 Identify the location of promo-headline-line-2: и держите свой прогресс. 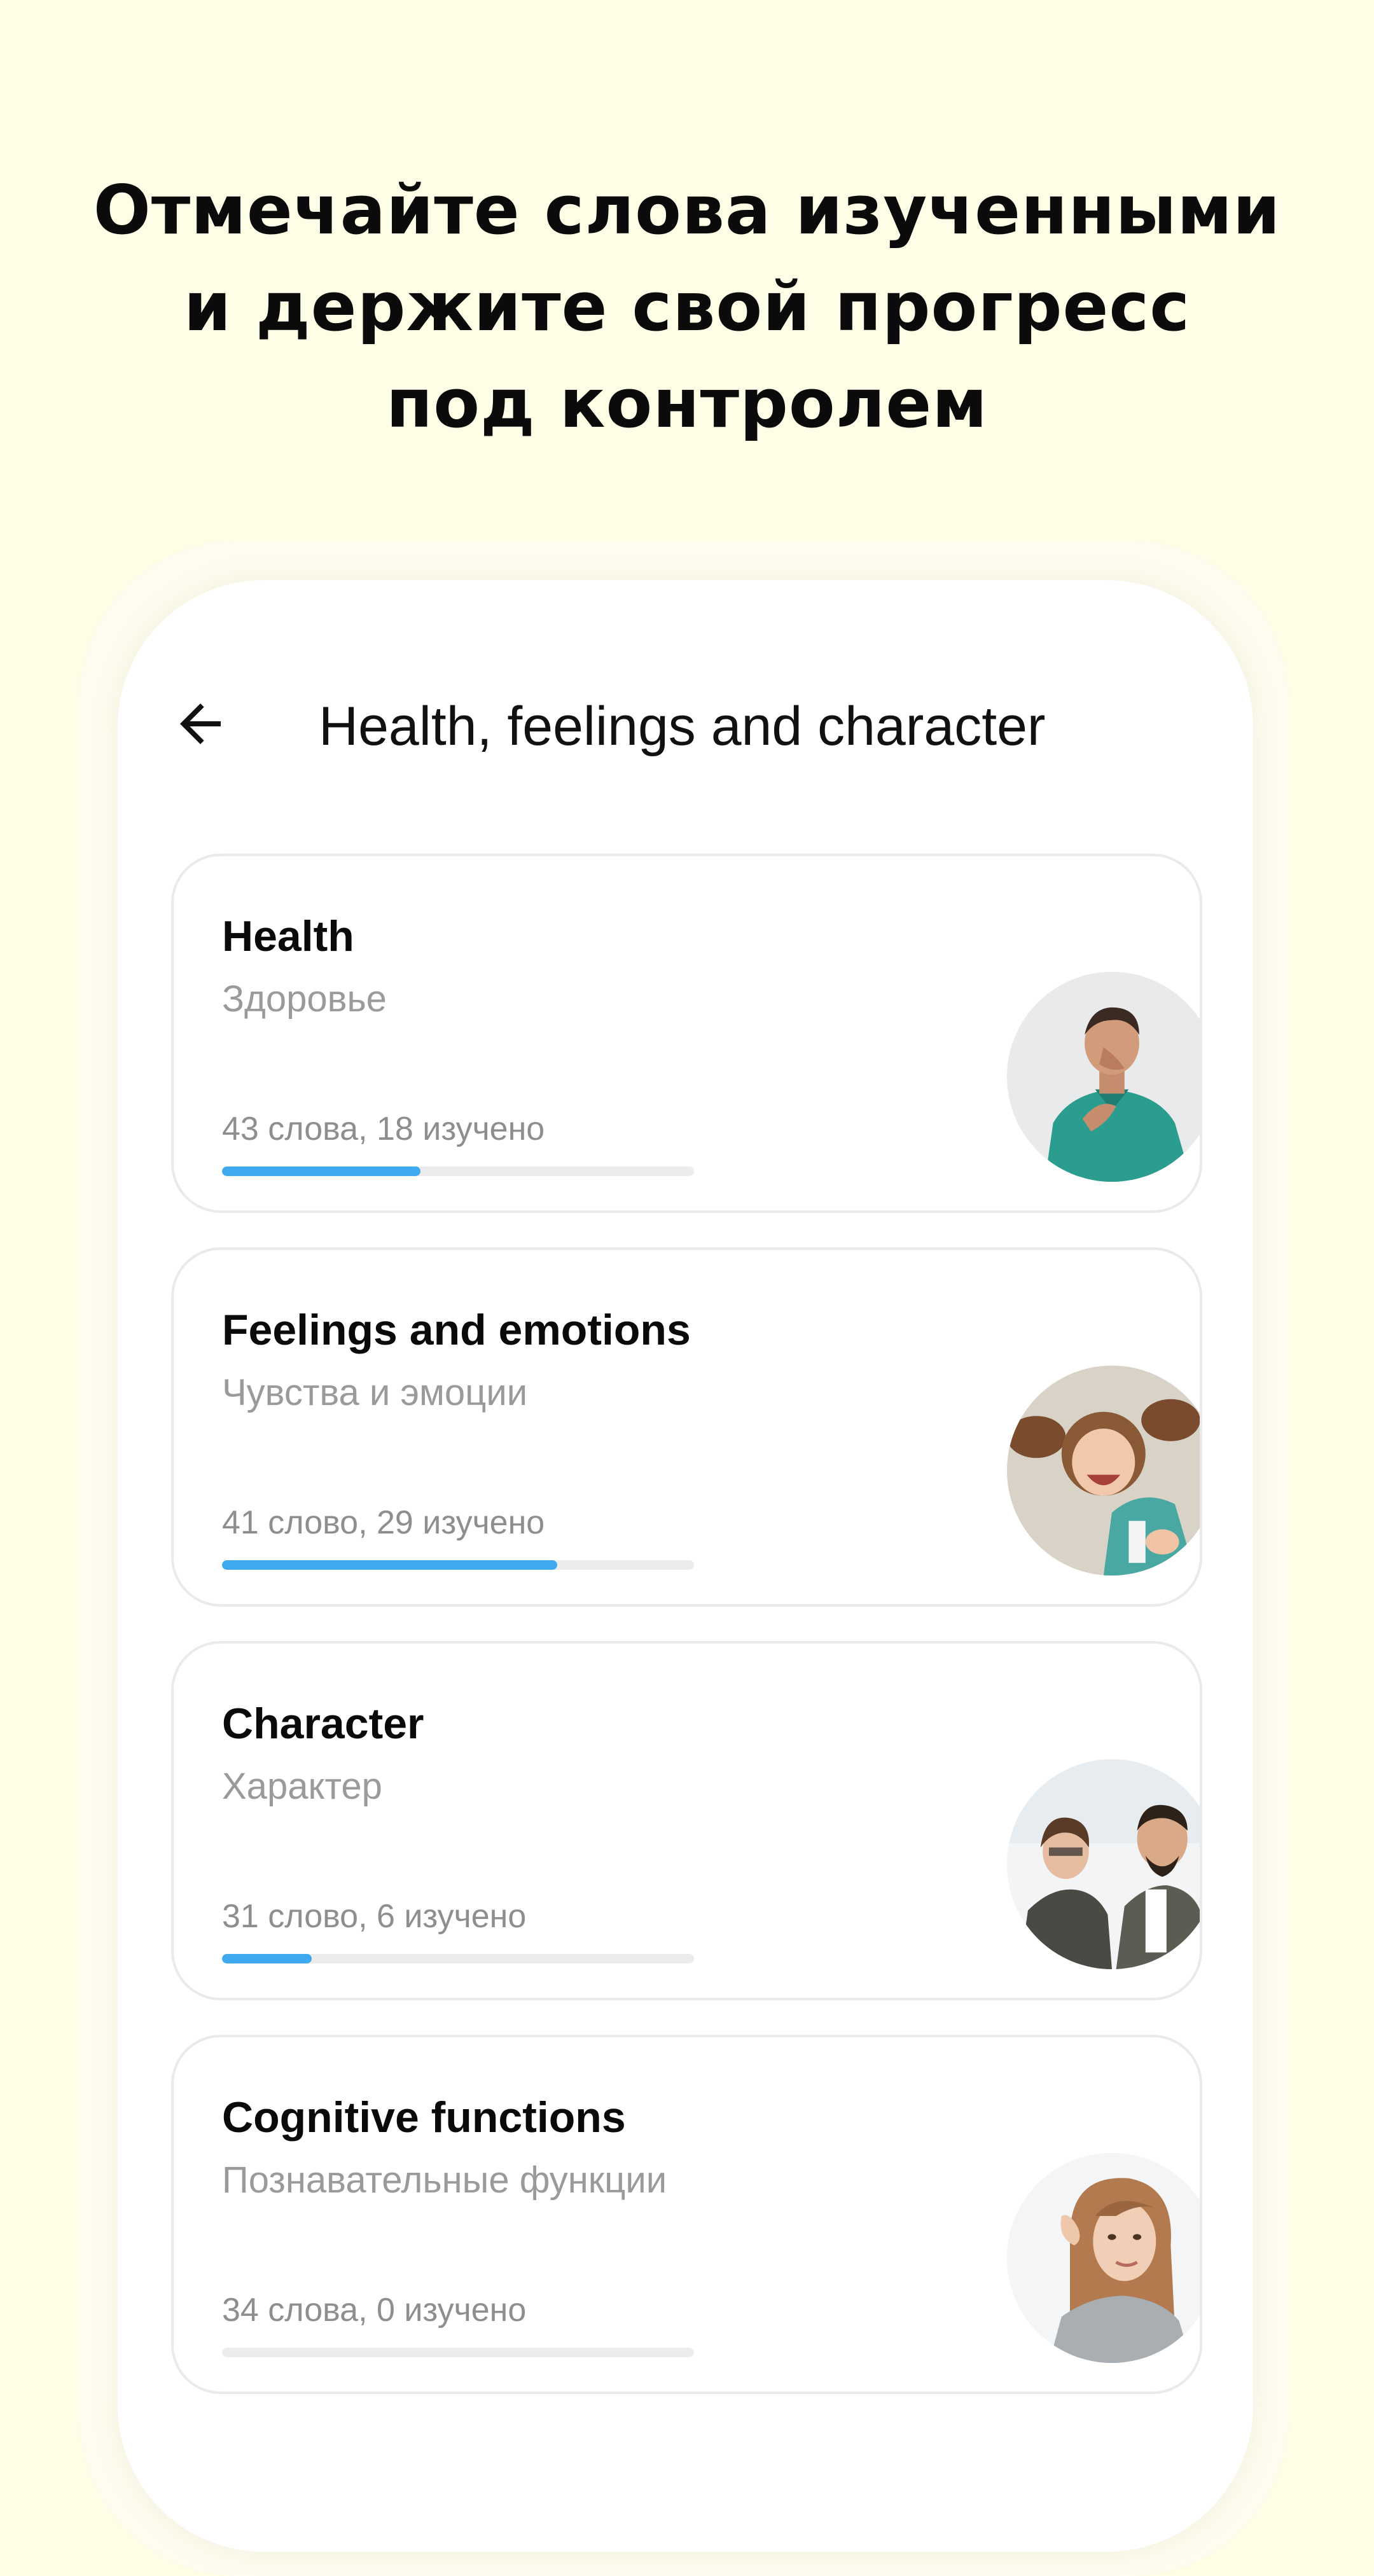
(687, 307).